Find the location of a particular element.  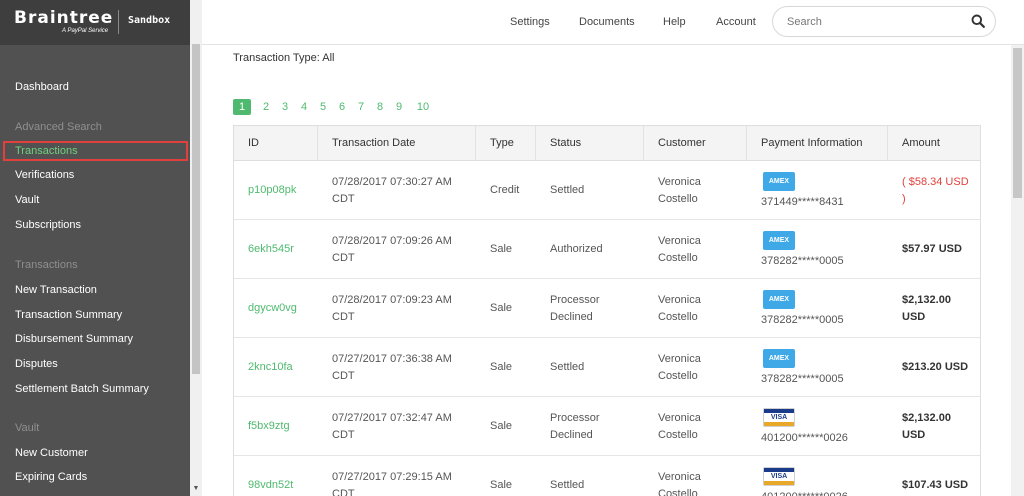

column-header-type: Type is located at coordinates (506, 143).